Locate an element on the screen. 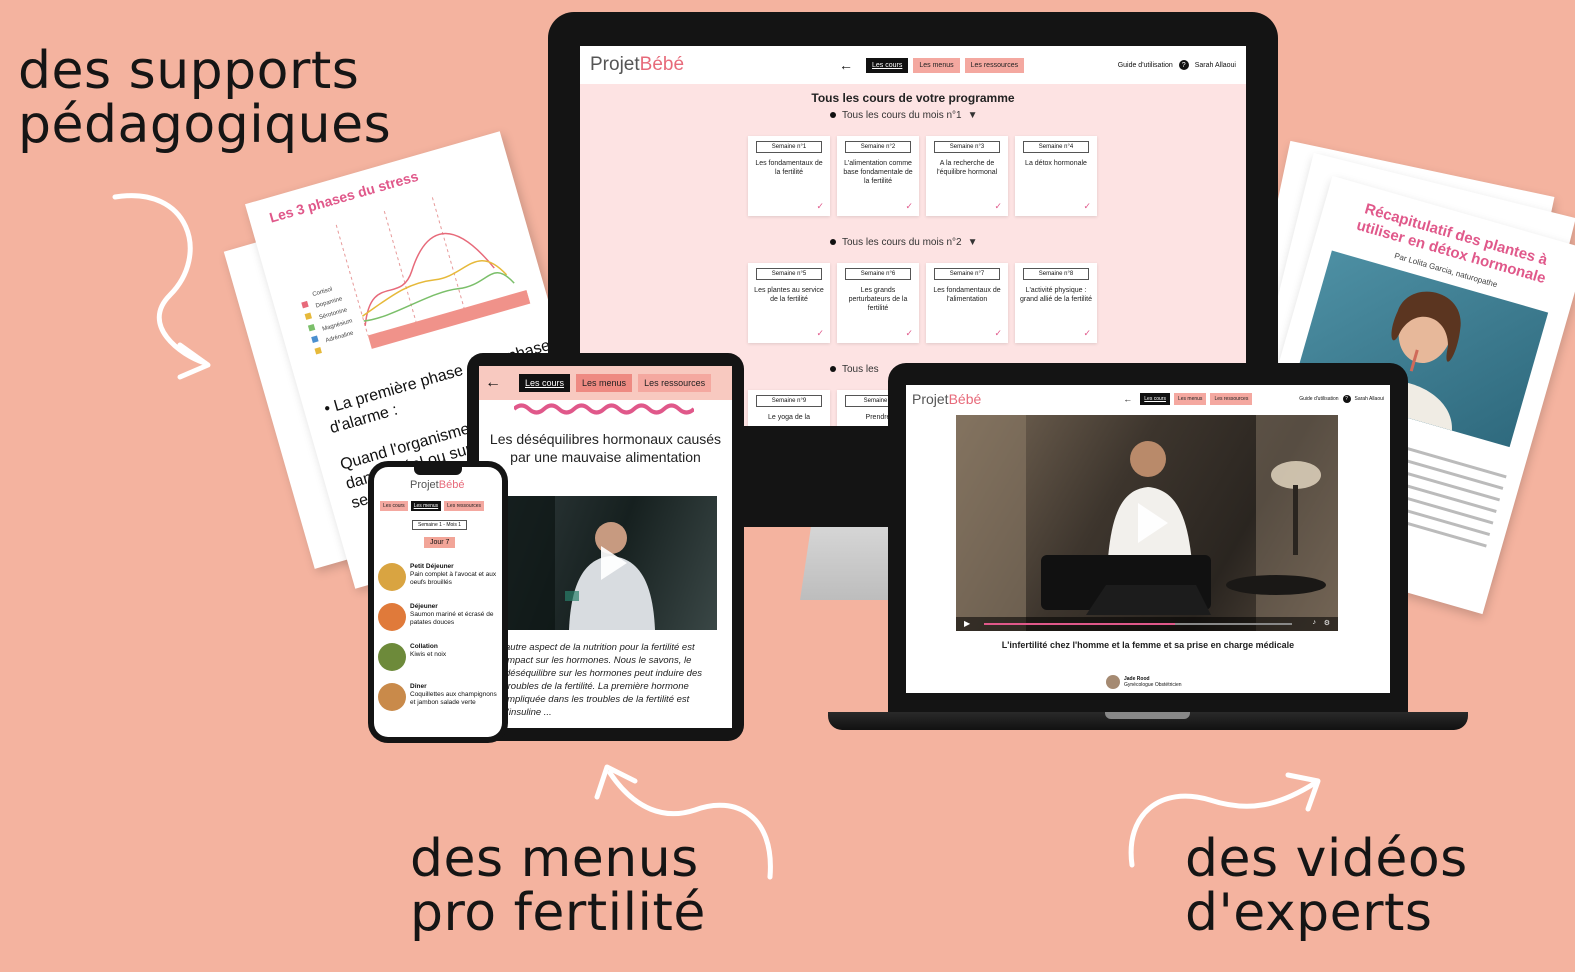 The height and width of the screenshot is (972, 1575). caption-videos: des vidéos d'experts is located at coordinates (1326, 886).